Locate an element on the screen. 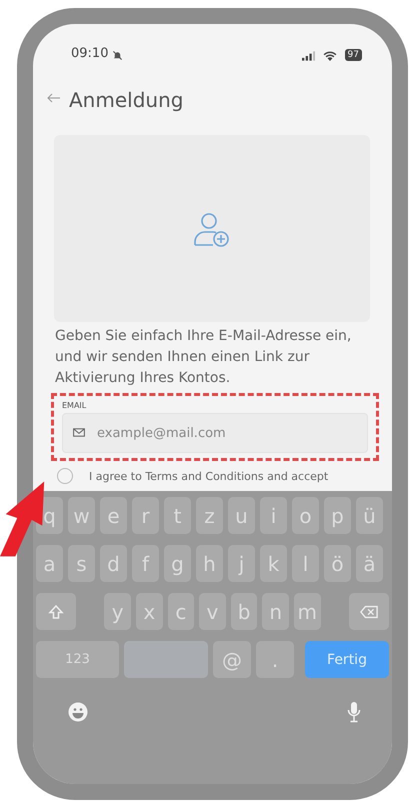  email-label: EMAIL is located at coordinates (75, 405).